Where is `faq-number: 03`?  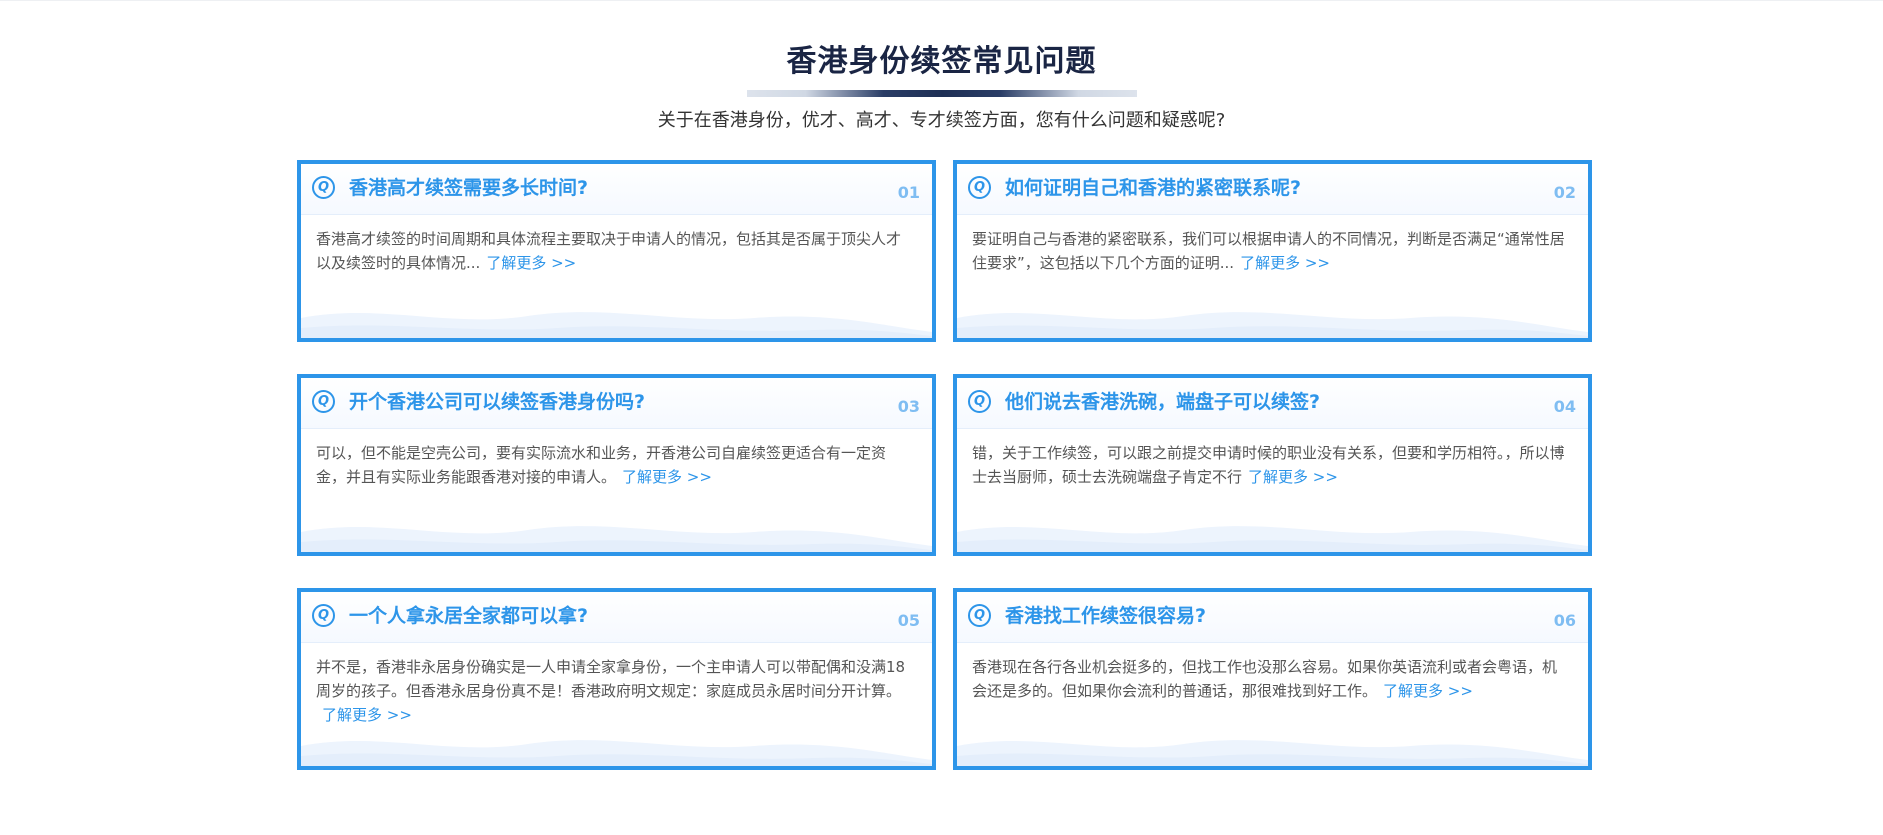 faq-number: 03 is located at coordinates (908, 406).